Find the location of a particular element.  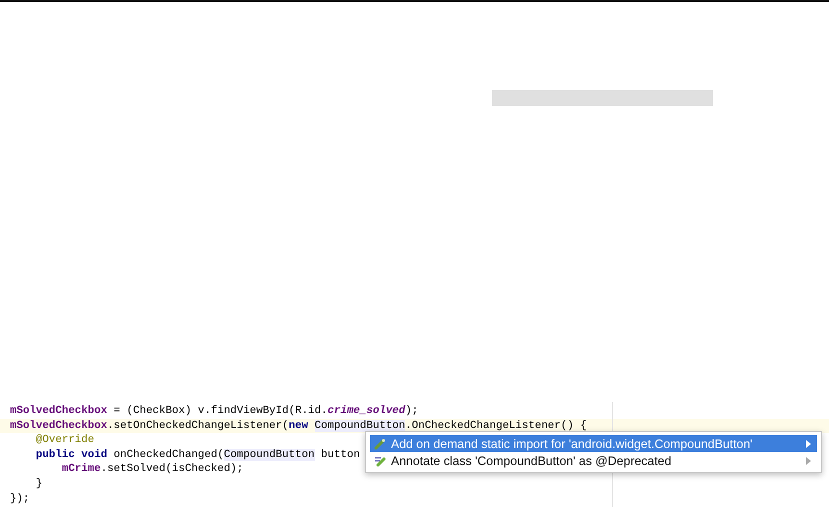

code-line: public void onCheckedChanged(CompoundButton button is located at coordinates (197, 455).